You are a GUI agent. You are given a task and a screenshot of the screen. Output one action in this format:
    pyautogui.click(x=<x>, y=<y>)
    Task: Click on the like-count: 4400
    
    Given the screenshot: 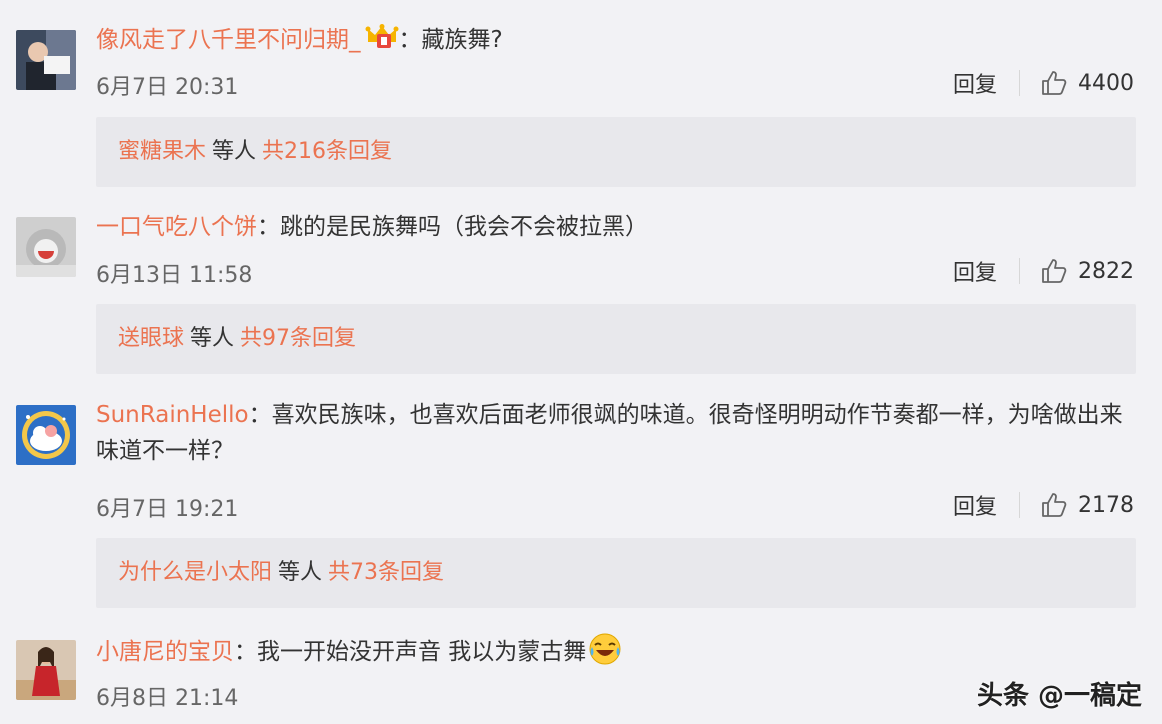 What is the action you would take?
    pyautogui.click(x=1106, y=83)
    